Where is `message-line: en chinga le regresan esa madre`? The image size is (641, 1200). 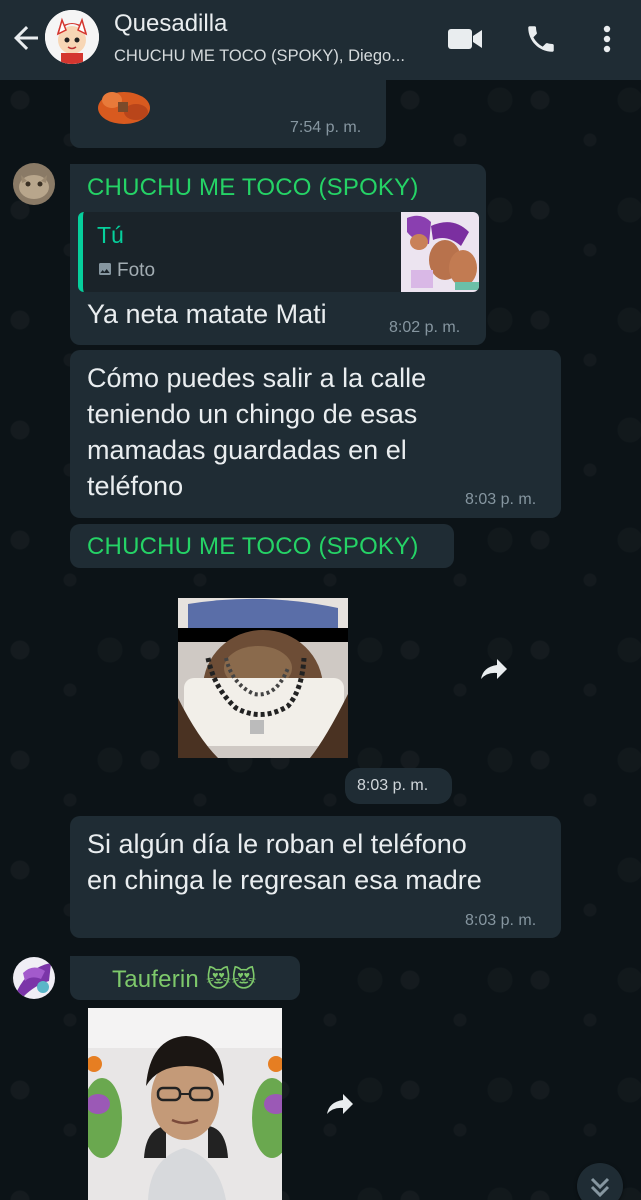
message-line: en chinga le regresan esa madre is located at coordinates (284, 880).